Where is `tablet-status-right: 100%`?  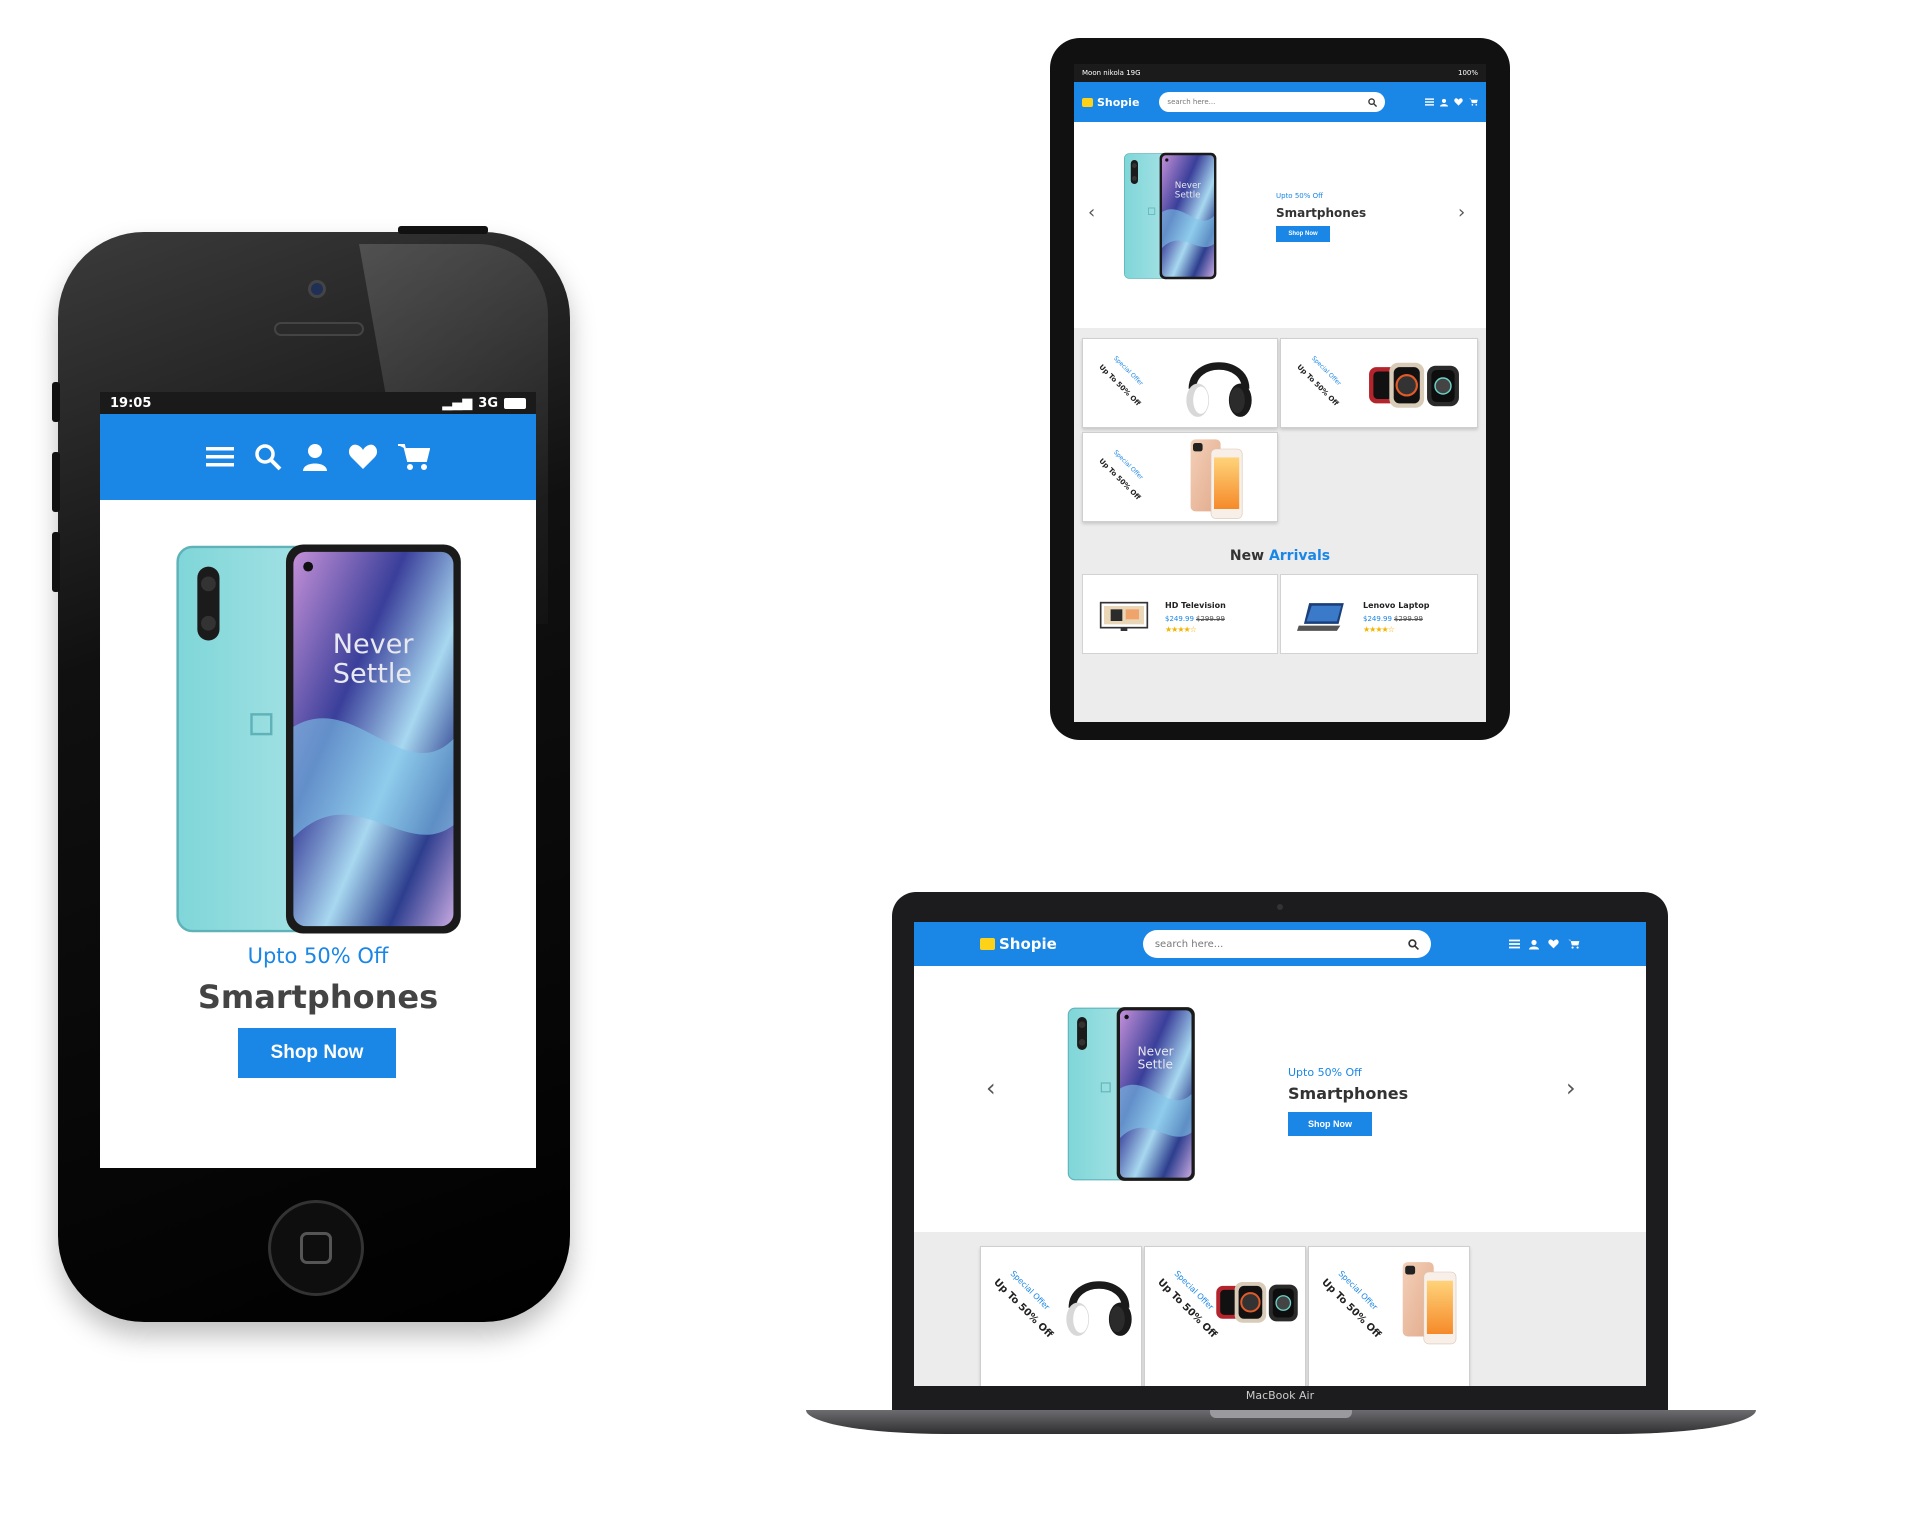 tablet-status-right: 100% is located at coordinates (1467, 73).